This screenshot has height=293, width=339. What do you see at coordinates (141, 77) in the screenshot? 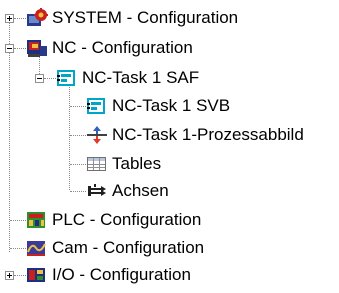
I see `tree-item-label: NC-Task 1 SAF` at bounding box center [141, 77].